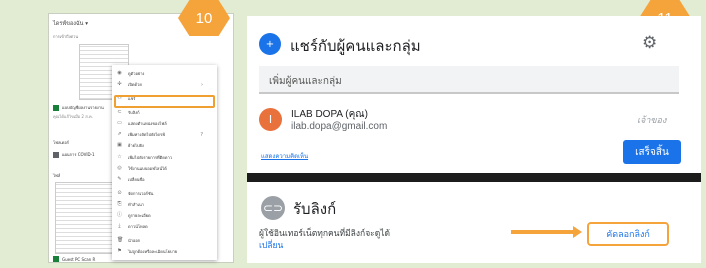 The height and width of the screenshot is (268, 706). What do you see at coordinates (271, 245) in the screenshot?
I see `change-link-button: เปลี่ยน` at bounding box center [271, 245].